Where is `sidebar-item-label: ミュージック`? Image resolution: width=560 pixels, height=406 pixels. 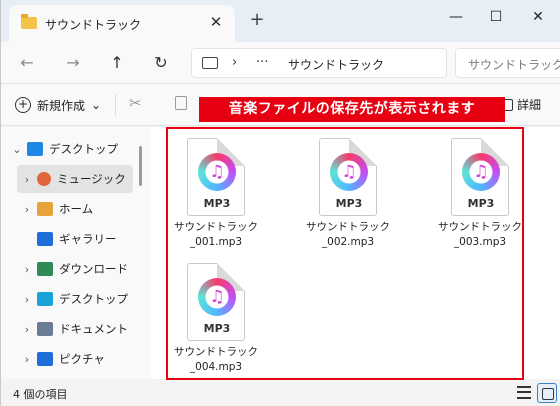 sidebar-item-label: ミュージック is located at coordinates (91, 179).